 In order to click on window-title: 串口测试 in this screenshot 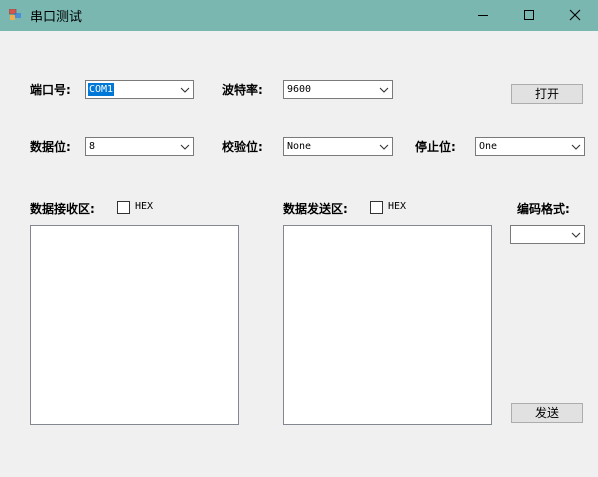, I will do `click(56, 17)`.